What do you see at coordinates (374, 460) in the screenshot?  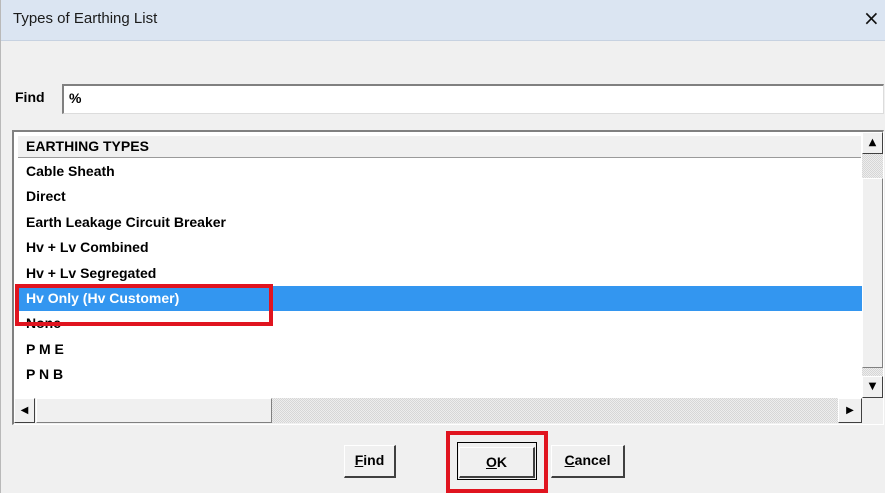 I see `find-button-label: ind` at bounding box center [374, 460].